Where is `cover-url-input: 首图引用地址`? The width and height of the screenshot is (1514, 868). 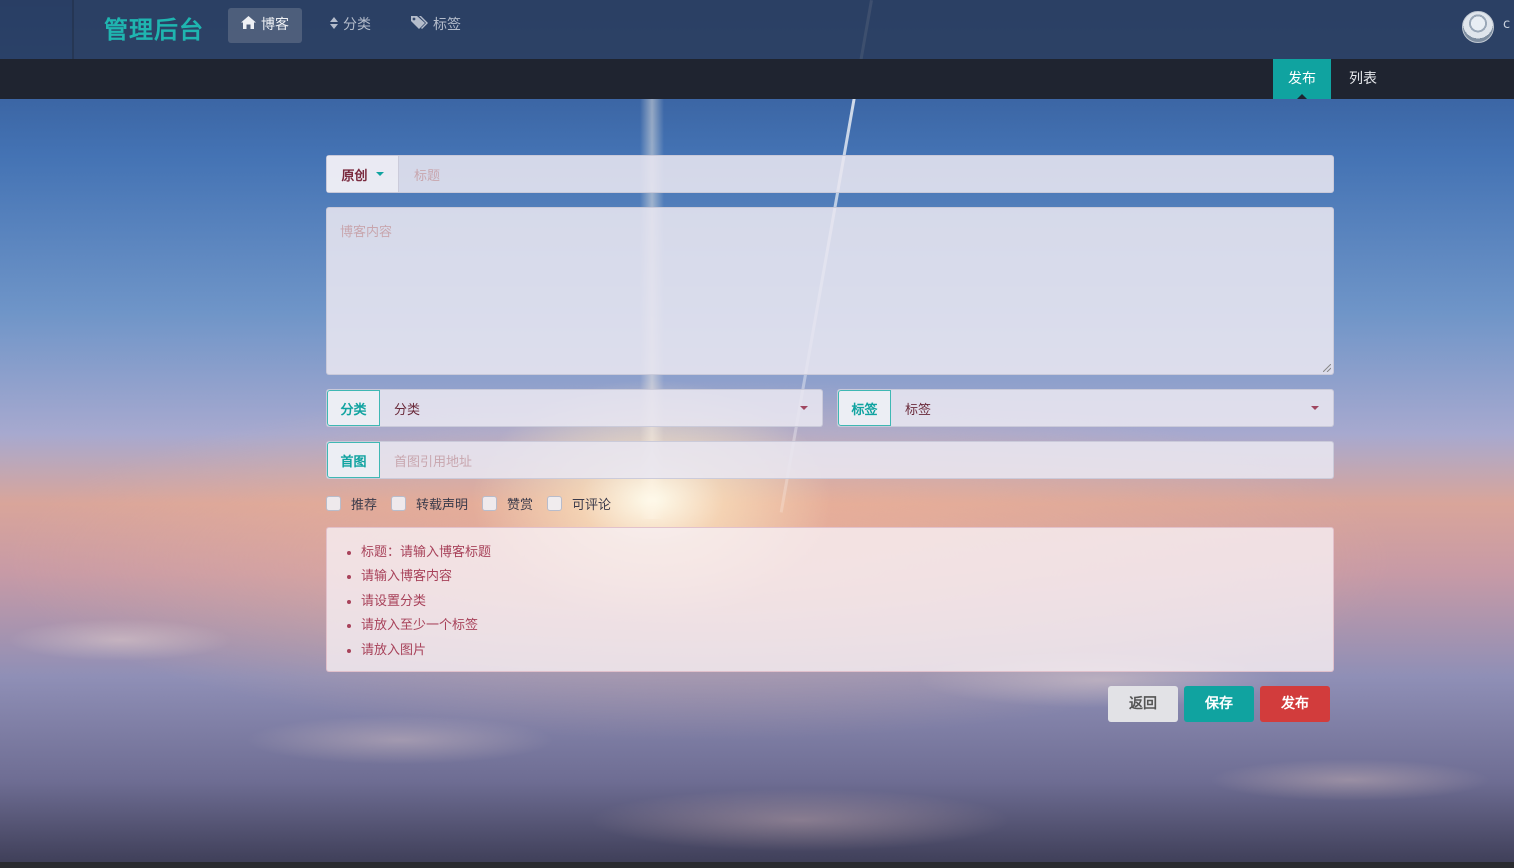
cover-url-input: 首图引用地址 is located at coordinates (433, 460).